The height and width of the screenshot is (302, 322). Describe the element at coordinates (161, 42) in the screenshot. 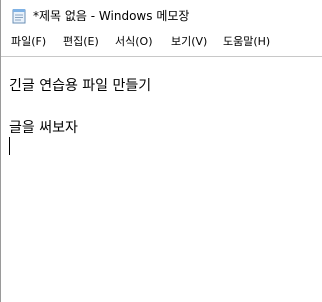

I see `menu-bar: 파일(F) 편집(E) 서식(O) 보기(V) 도움말(H)` at that location.